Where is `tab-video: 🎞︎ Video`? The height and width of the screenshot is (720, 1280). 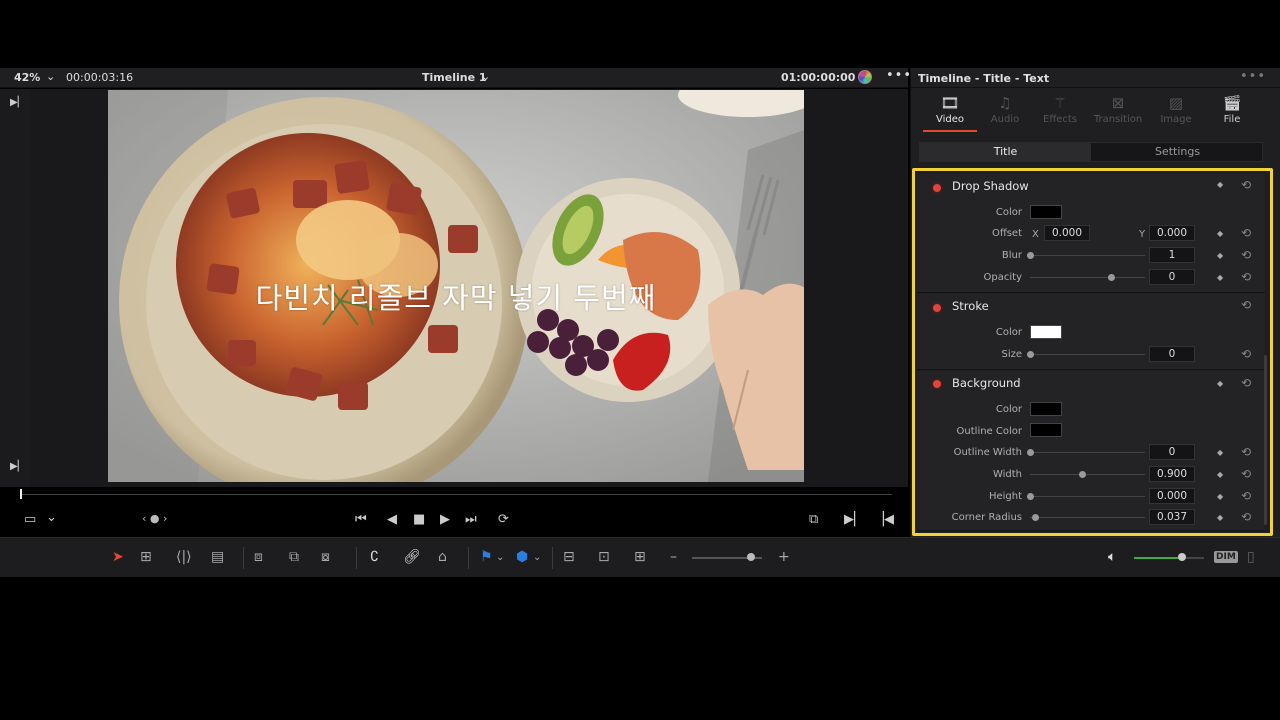
tab-video: 🎞︎ Video is located at coordinates (950, 109).